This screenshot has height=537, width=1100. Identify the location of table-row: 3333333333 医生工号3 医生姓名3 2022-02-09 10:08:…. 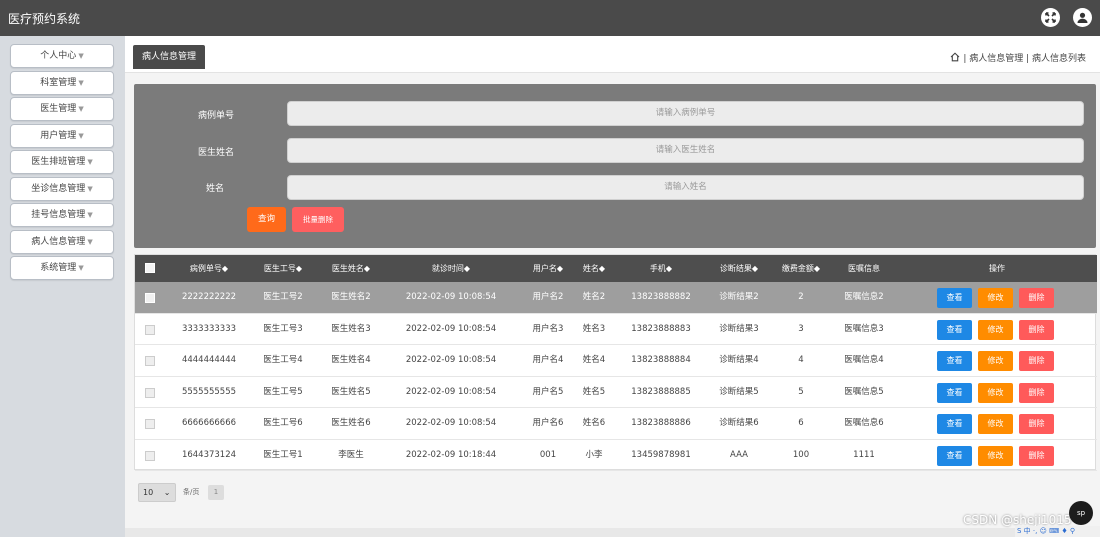
(616, 329).